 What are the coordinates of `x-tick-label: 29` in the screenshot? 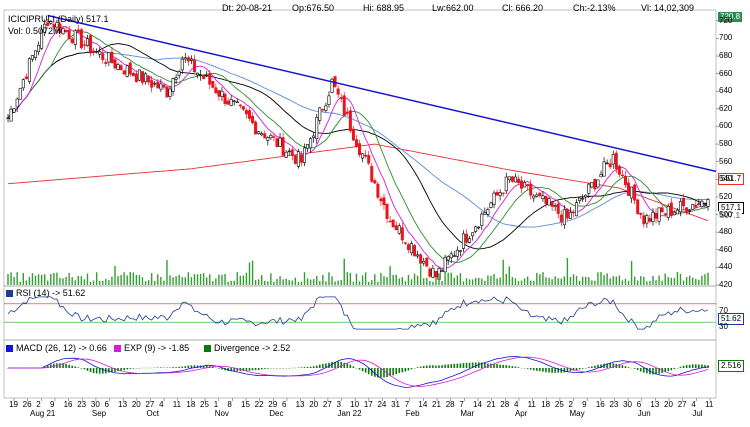 It's located at (272, 404).